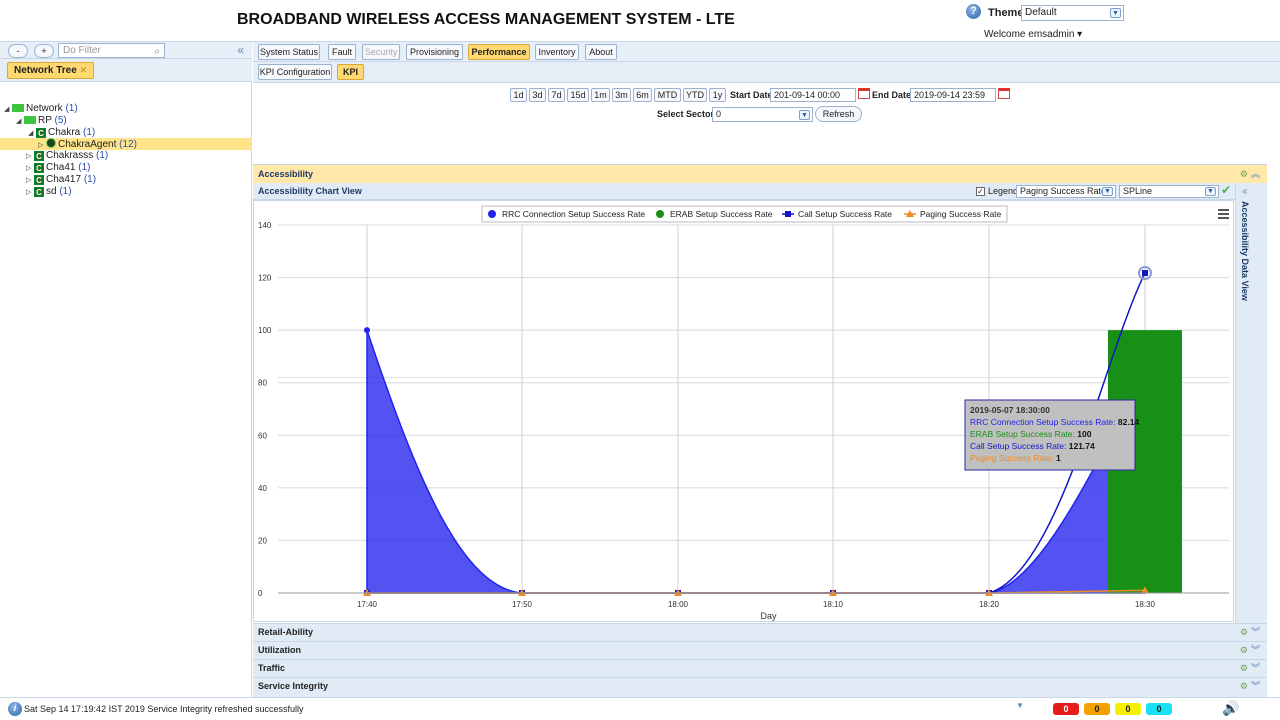 This screenshot has height=720, width=1280. I want to click on section-accessibility: Accessibility ⚙︽, so click(760, 173).